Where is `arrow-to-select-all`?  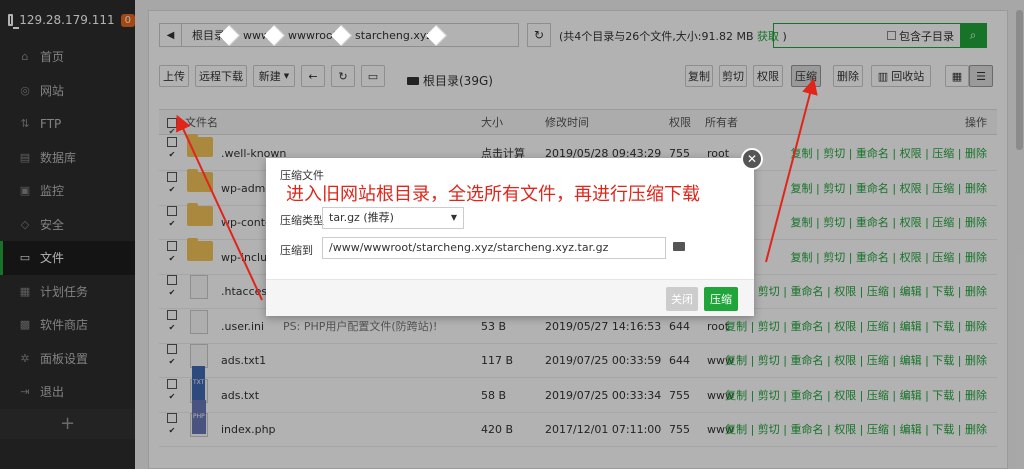 arrow-to-select-all is located at coordinates (219, 207).